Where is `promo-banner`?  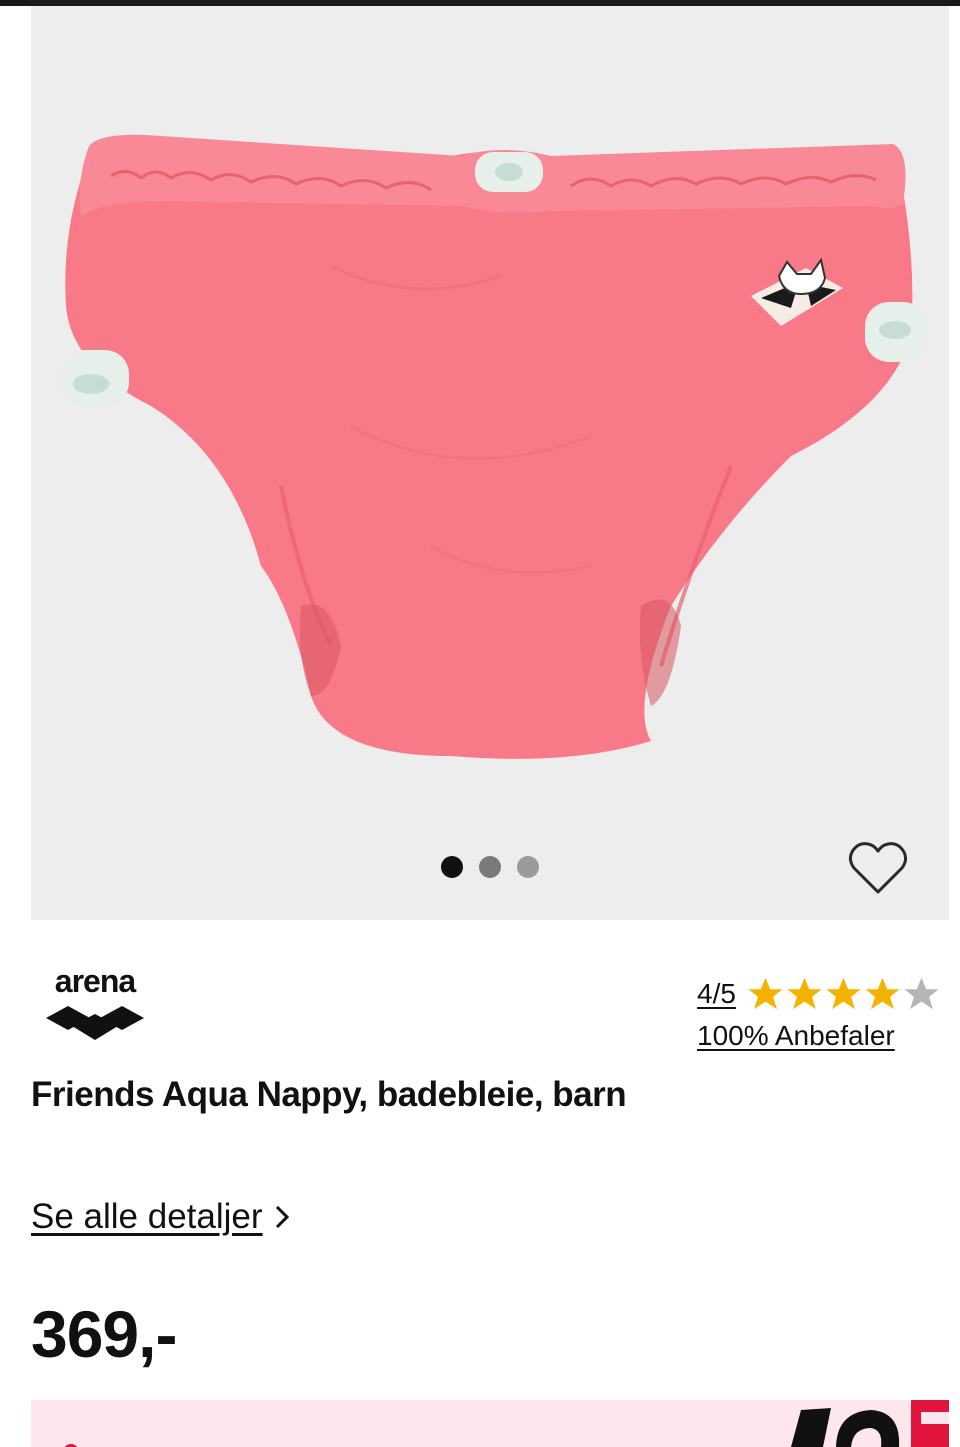
promo-banner is located at coordinates (490, 1423).